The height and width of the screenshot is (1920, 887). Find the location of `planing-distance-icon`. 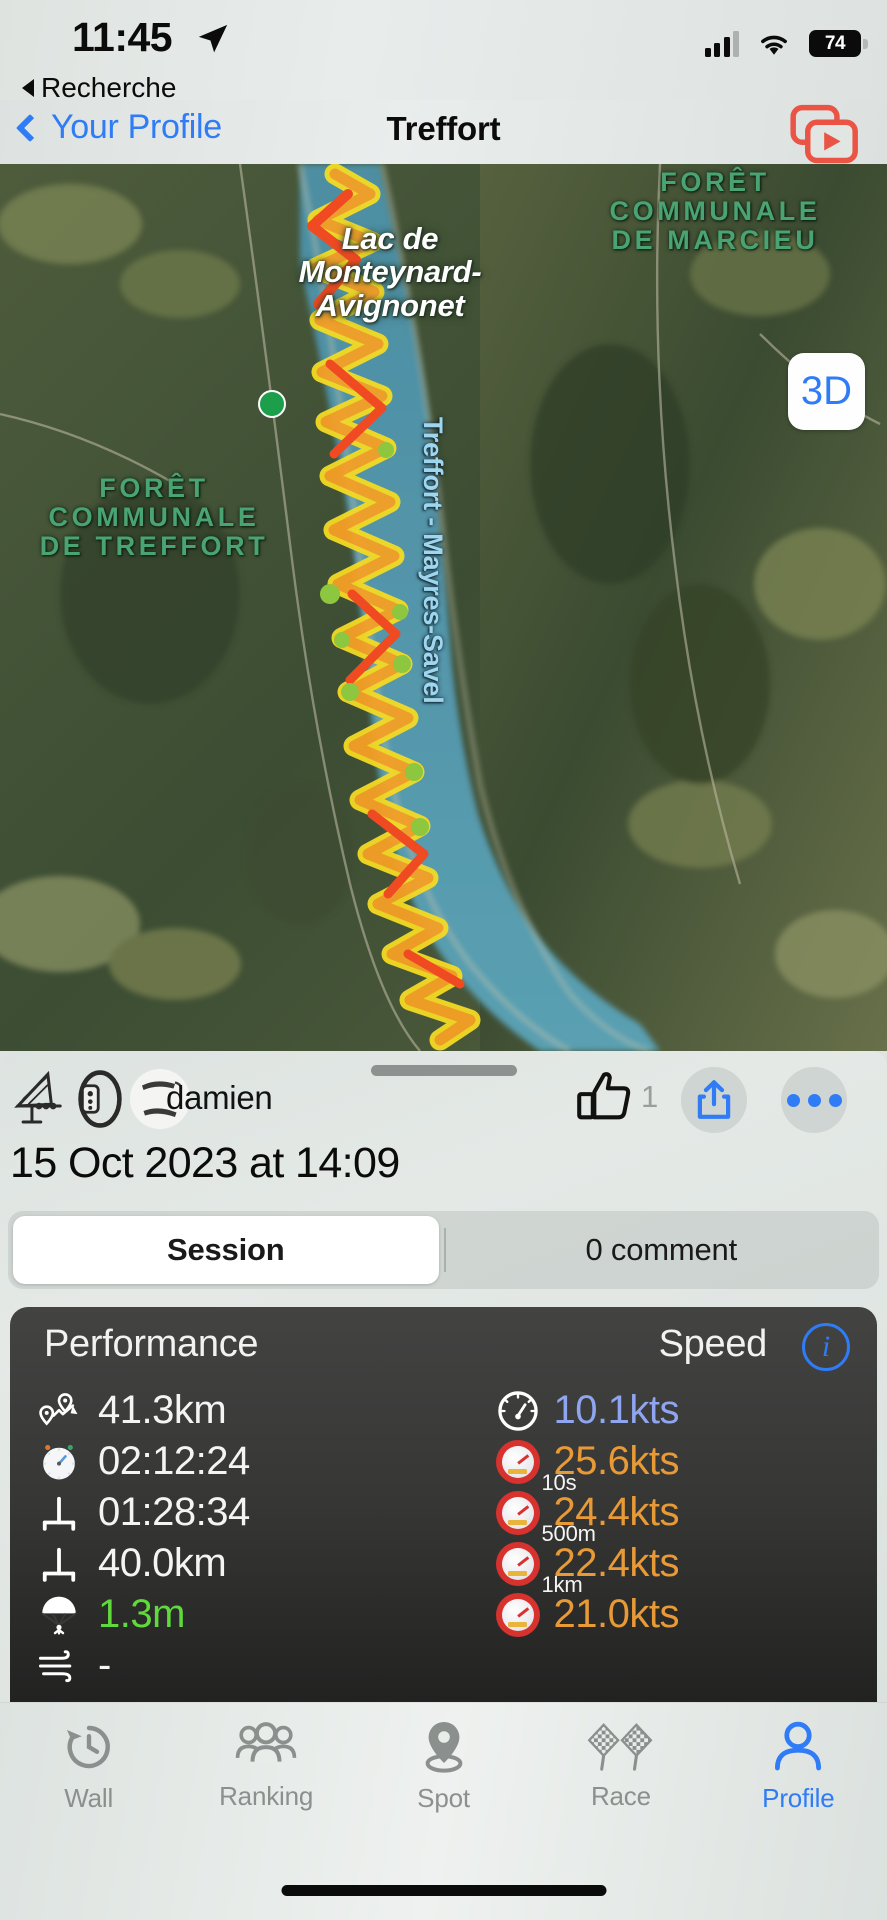

planing-distance-icon is located at coordinates (59, 1564).